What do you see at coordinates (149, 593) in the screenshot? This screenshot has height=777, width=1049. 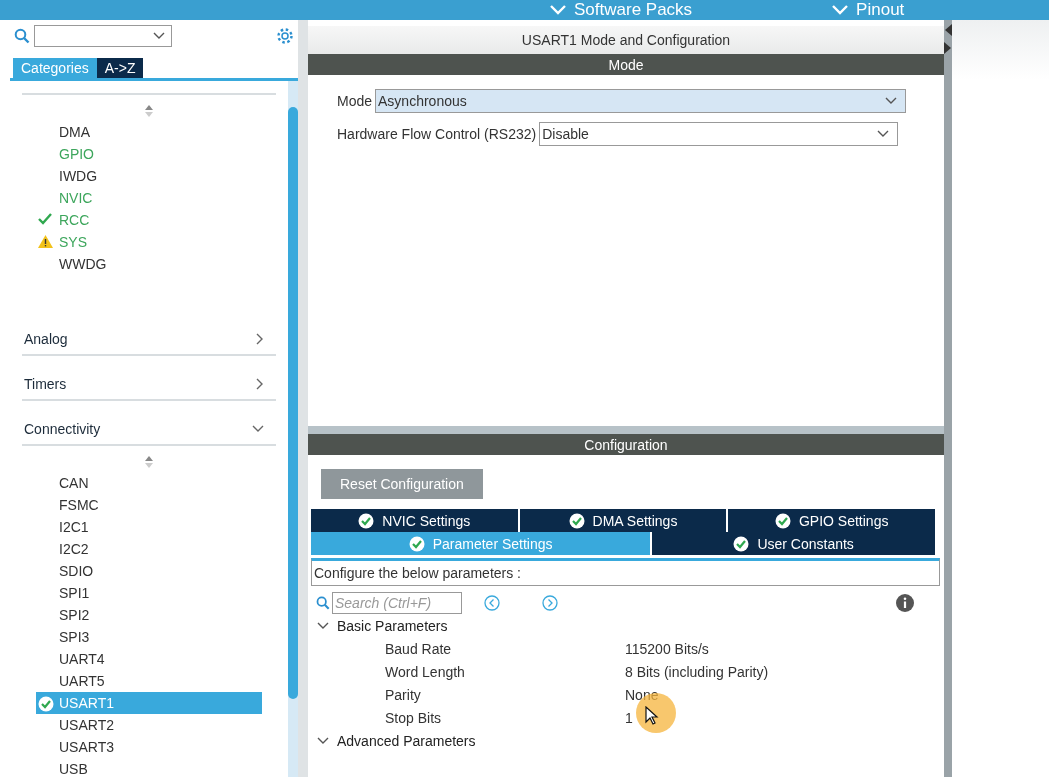 I see `peripheral-item: SPI1` at bounding box center [149, 593].